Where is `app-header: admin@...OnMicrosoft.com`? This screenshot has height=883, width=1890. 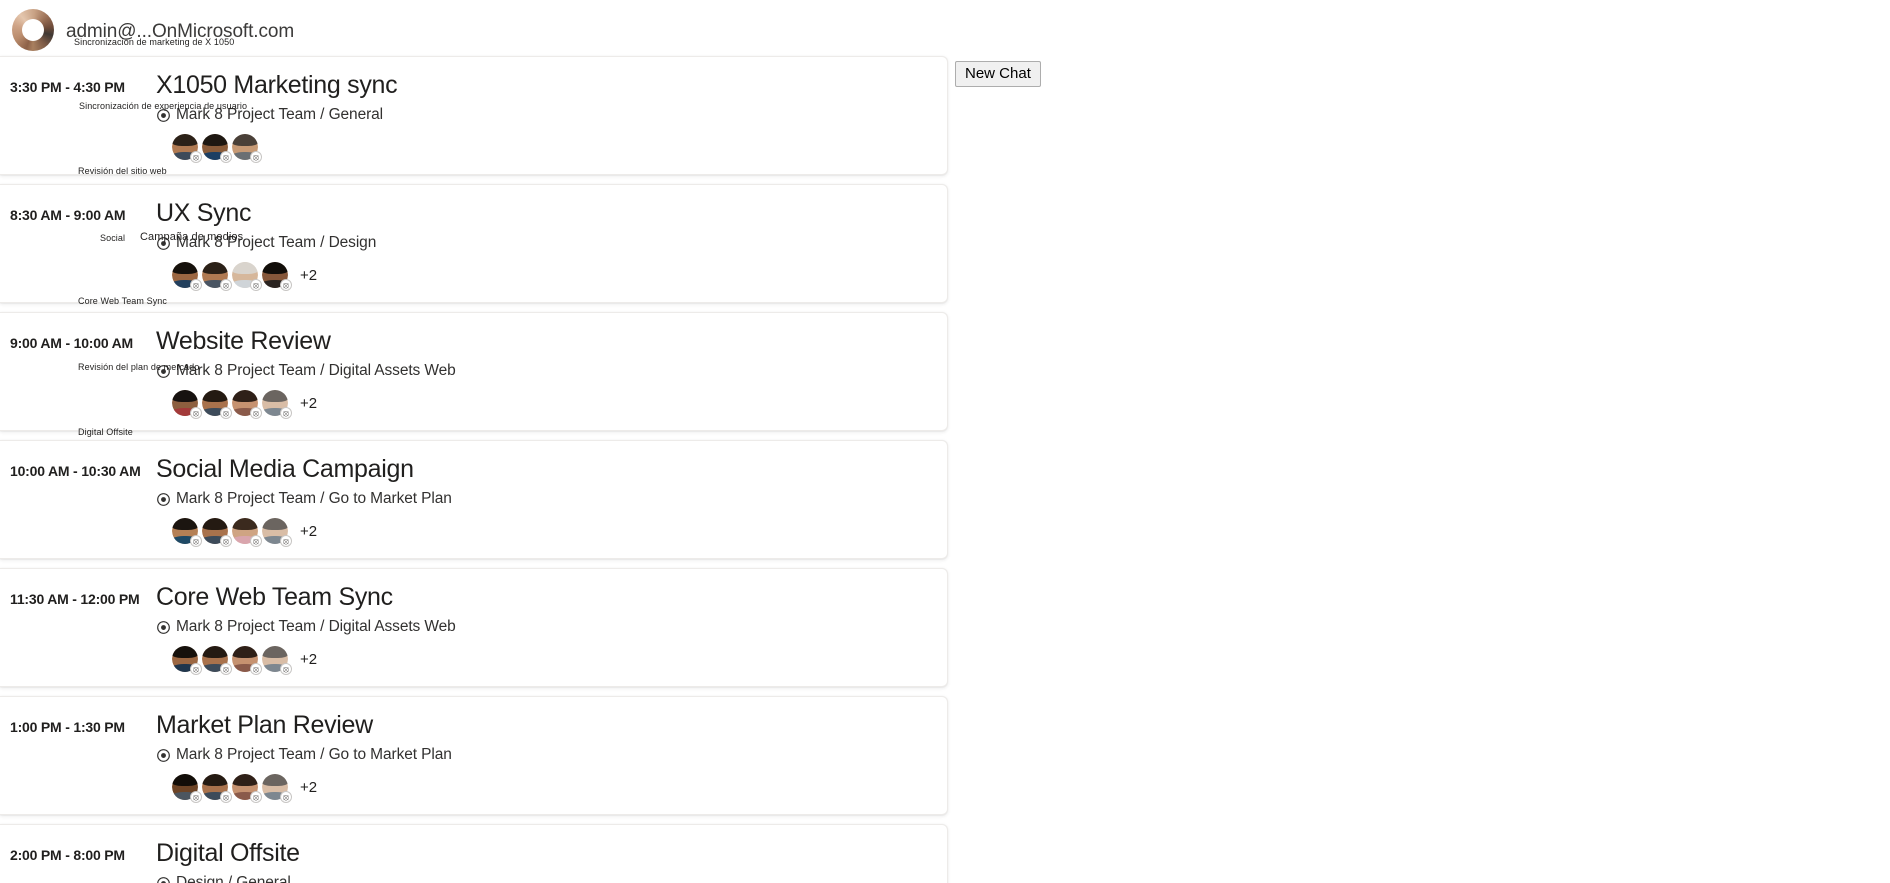 app-header: admin@...OnMicrosoft.com is located at coordinates (945, 28).